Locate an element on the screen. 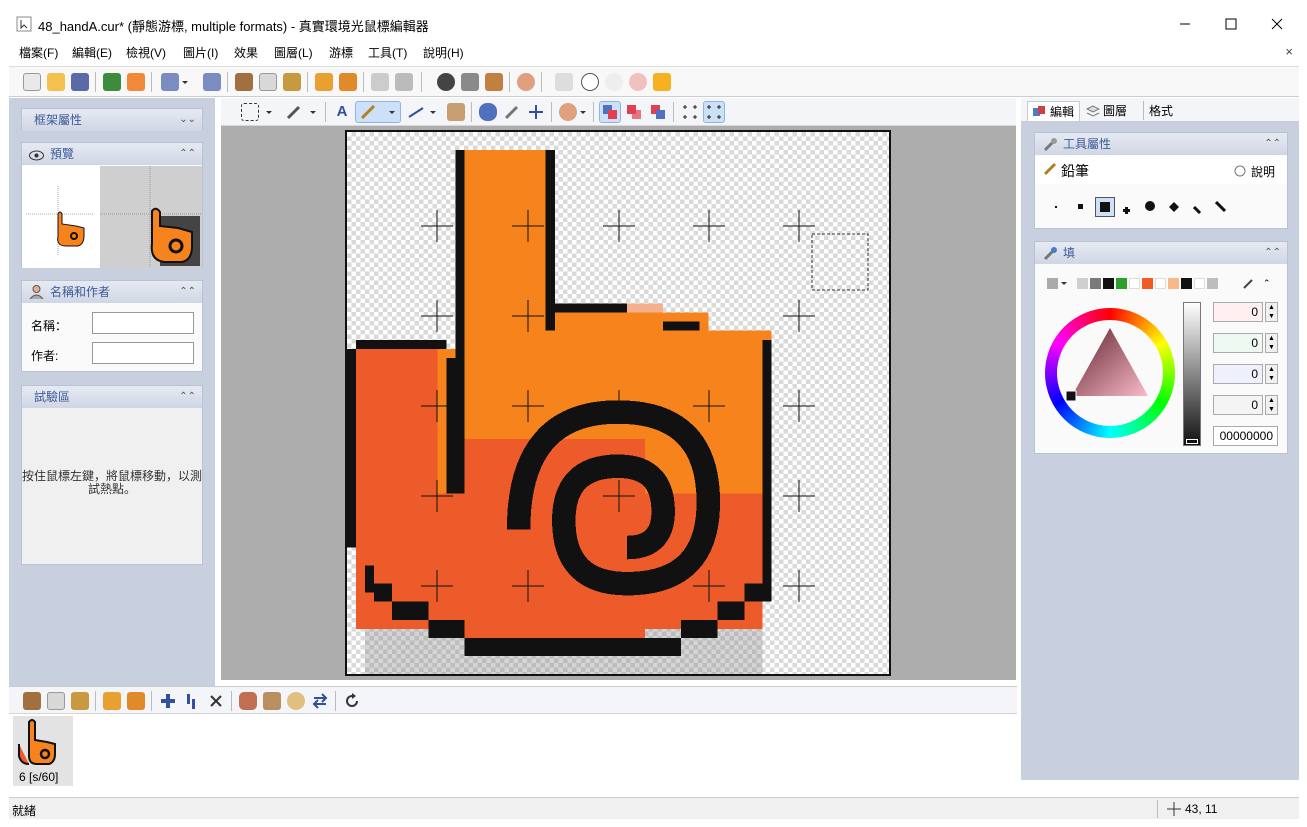 This screenshot has width=1307, height=827. add-frame-icon is located at coordinates (168, 701).